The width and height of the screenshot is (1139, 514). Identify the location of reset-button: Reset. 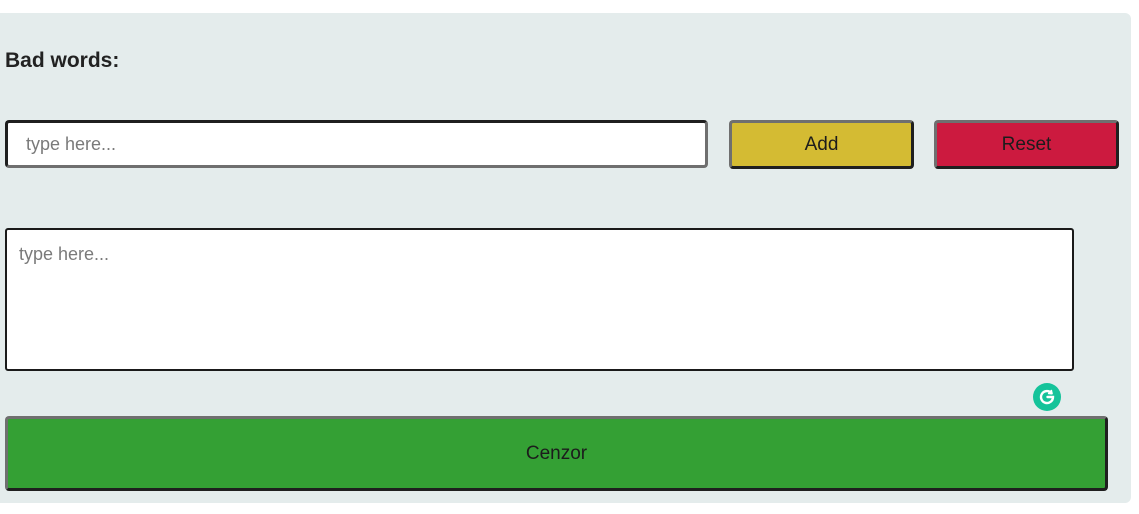
(1026, 144).